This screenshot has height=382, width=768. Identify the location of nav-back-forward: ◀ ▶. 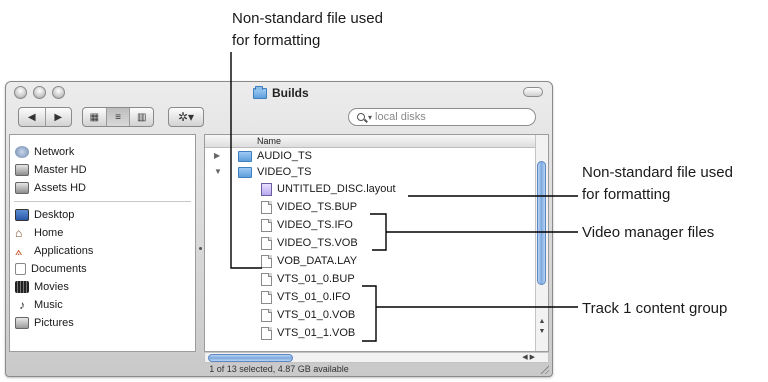
(45, 117).